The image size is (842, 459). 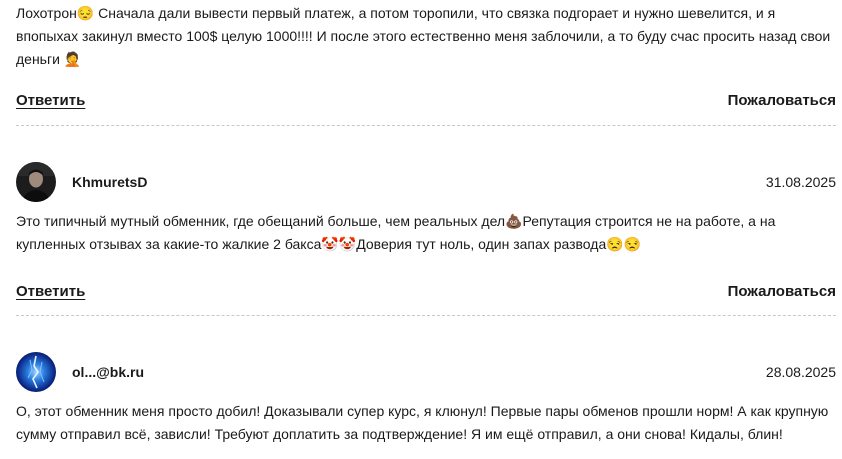 I want to click on comment-header: ol...@bk.ru 28.08.2025, so click(x=426, y=372).